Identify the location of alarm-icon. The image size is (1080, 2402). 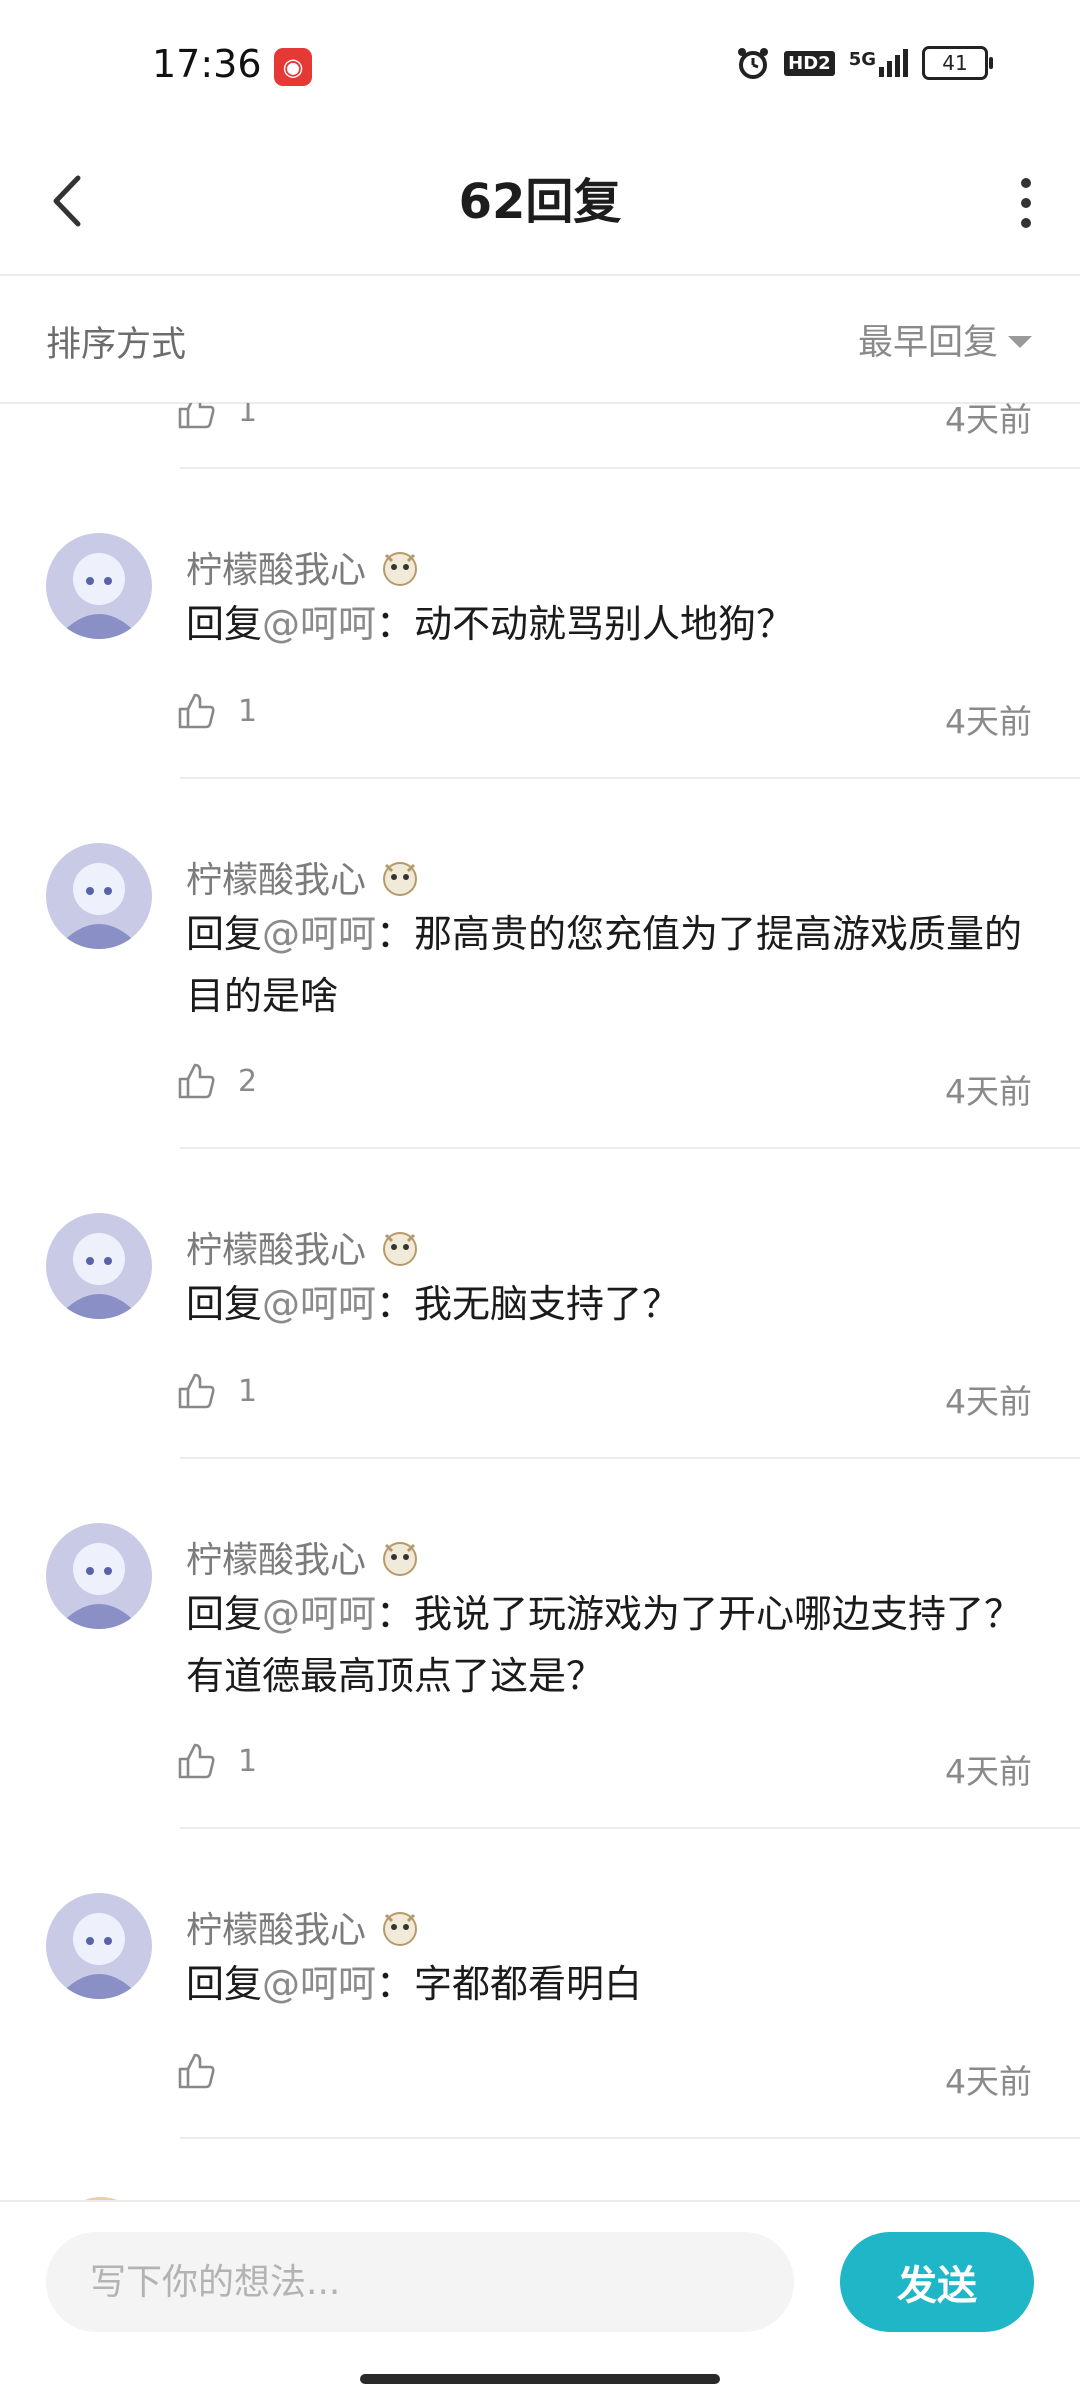
(753, 63).